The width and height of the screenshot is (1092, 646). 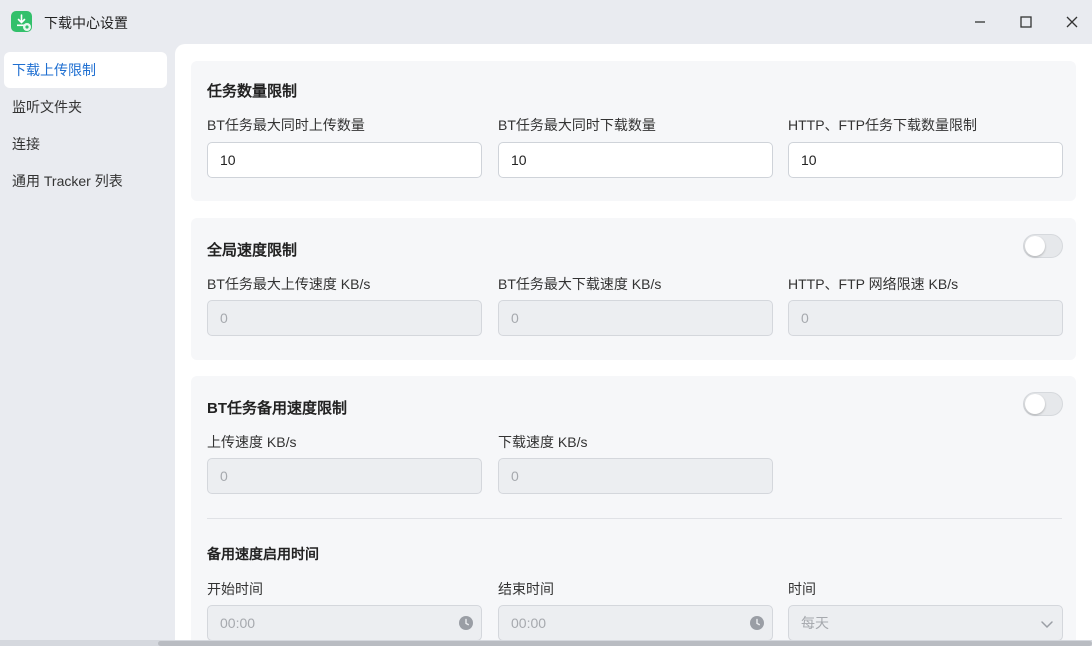 I want to click on start-time-input: 00:00, so click(x=344, y=622).